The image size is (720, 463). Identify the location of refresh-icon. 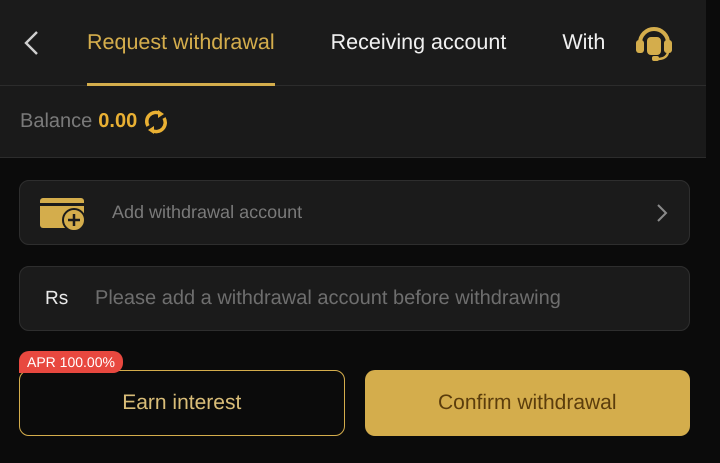
(156, 121).